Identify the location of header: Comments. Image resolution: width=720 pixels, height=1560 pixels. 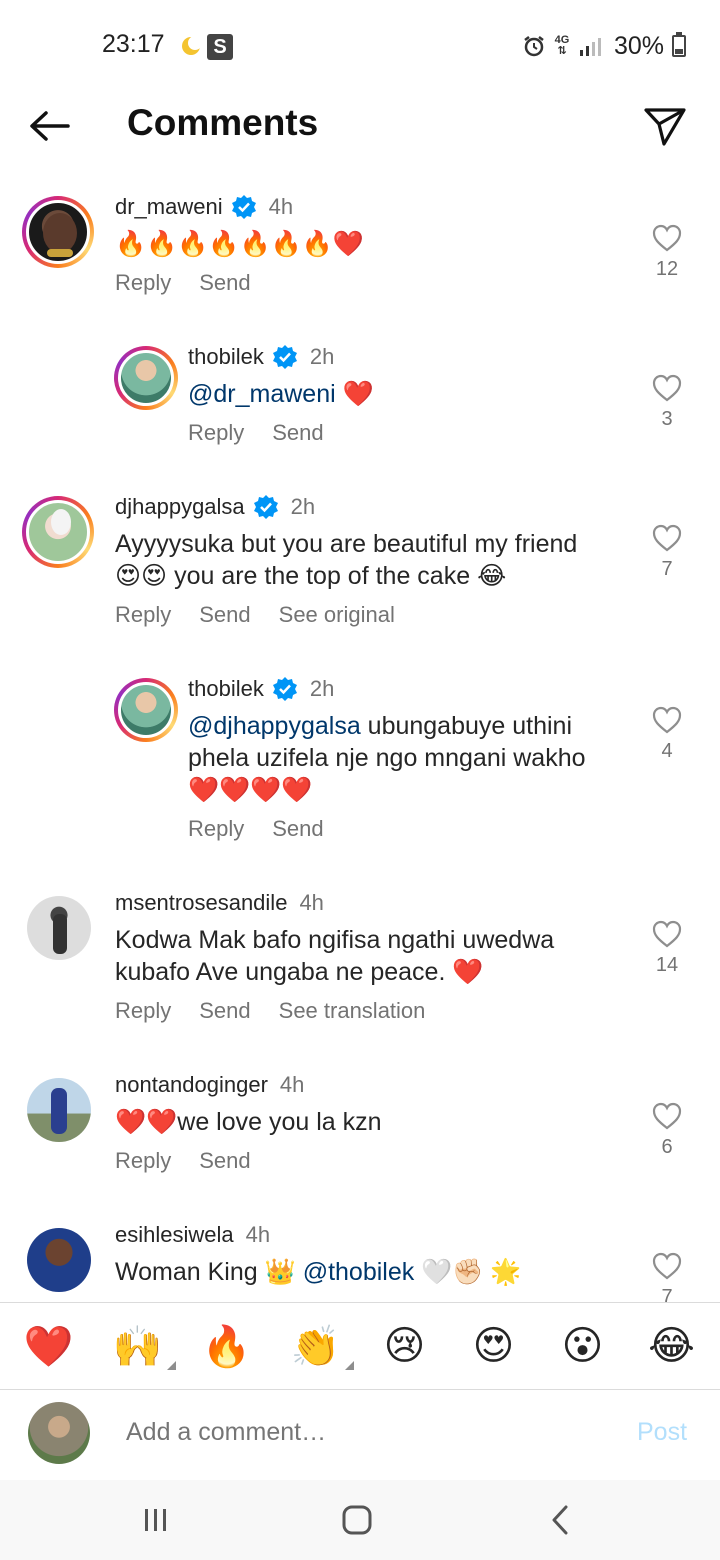
(360, 127).